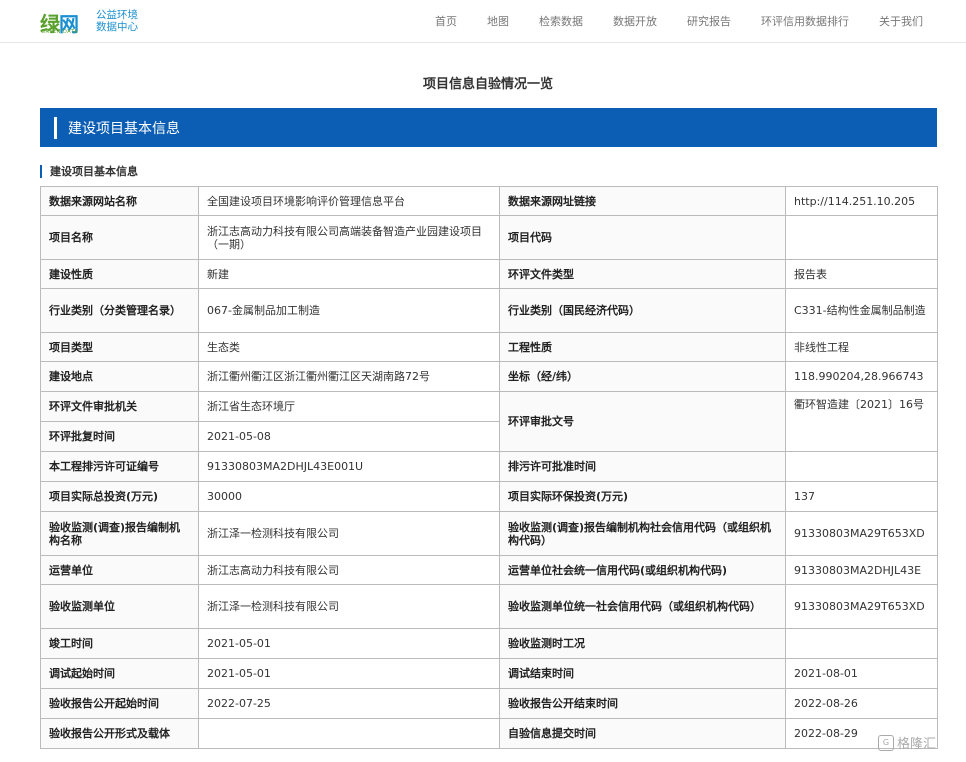 The height and width of the screenshot is (762, 966). Describe the element at coordinates (119, 733) in the screenshot. I see `field-label: 验收报告公开形式及载体` at that location.